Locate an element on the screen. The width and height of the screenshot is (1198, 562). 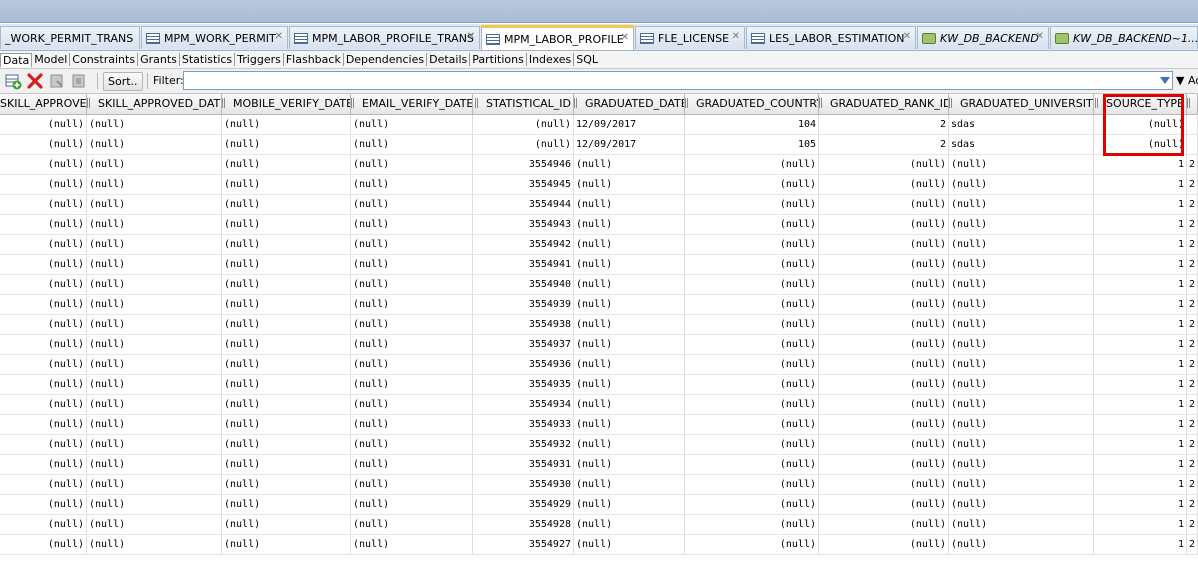
subtab-sql: SQL is located at coordinates (587, 59).